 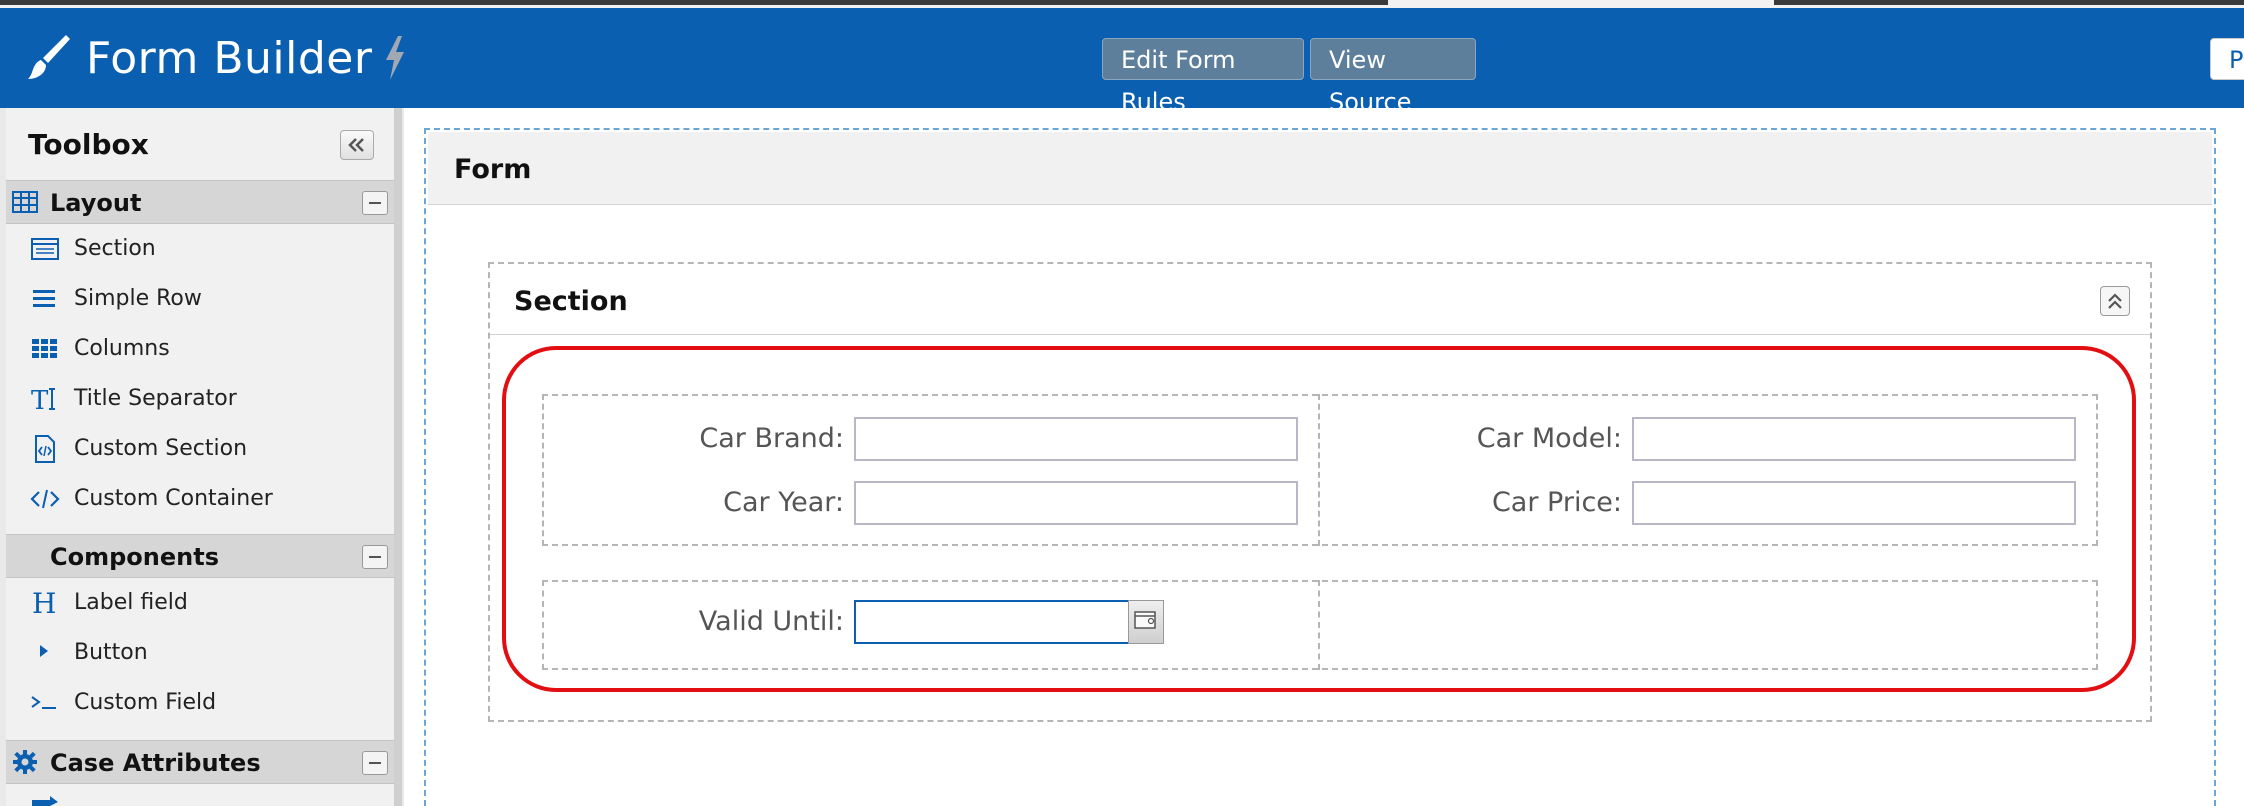 What do you see at coordinates (200, 143) in the screenshot?
I see `toolbox-header: Toolbox` at bounding box center [200, 143].